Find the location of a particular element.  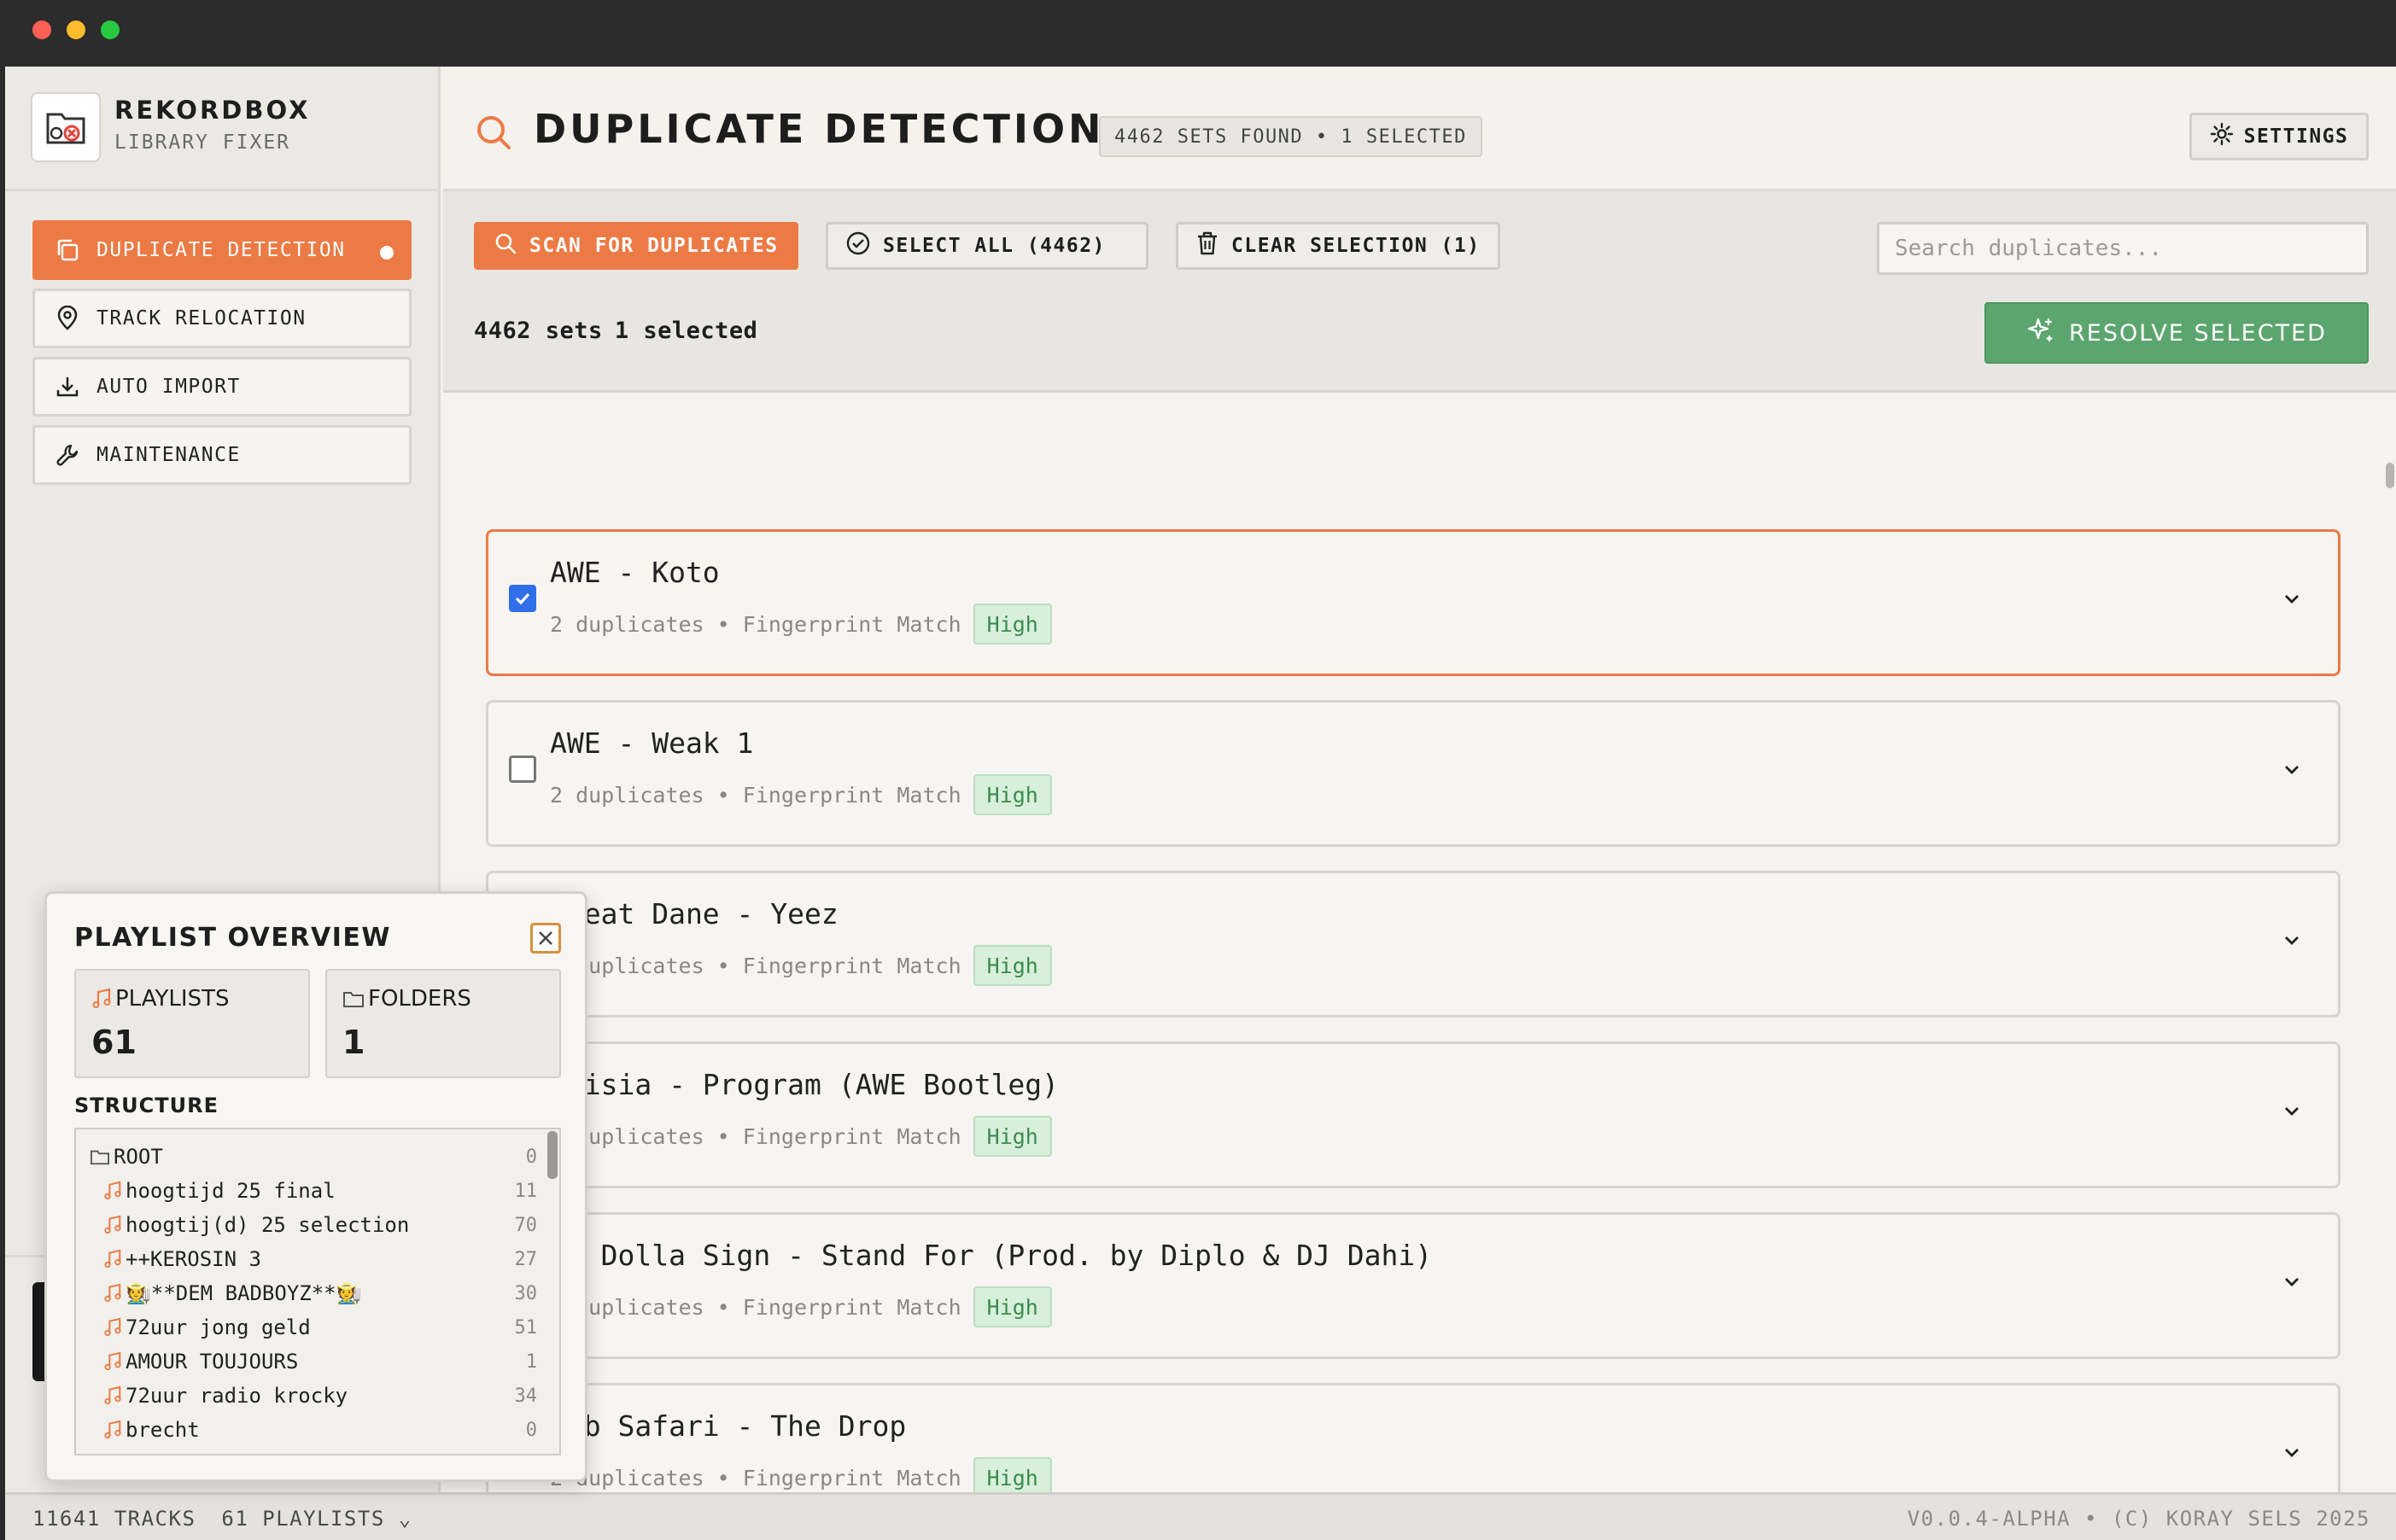

tree-item-count: 1 is located at coordinates (531, 1361).